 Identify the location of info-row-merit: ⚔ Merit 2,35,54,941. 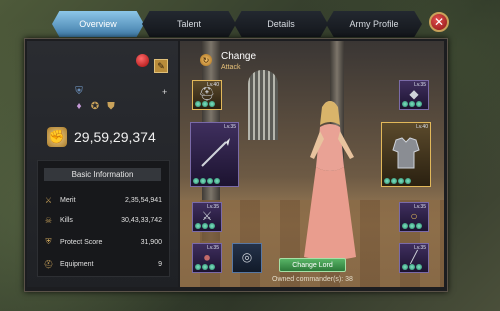
(103, 200).